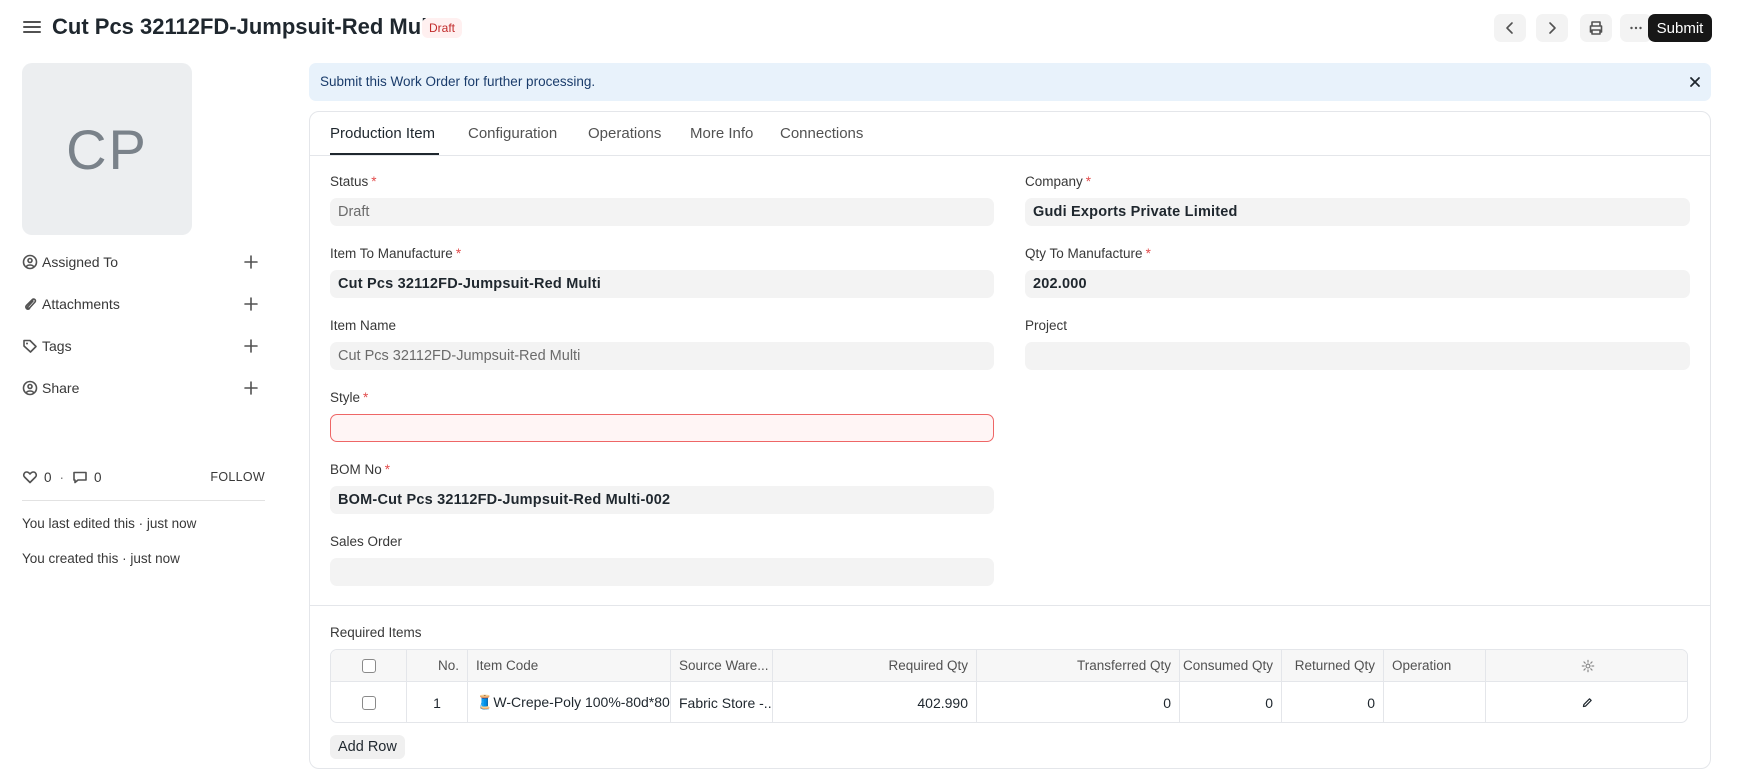 The width and height of the screenshot is (1742, 774). I want to click on comment-icon, so click(80, 477).